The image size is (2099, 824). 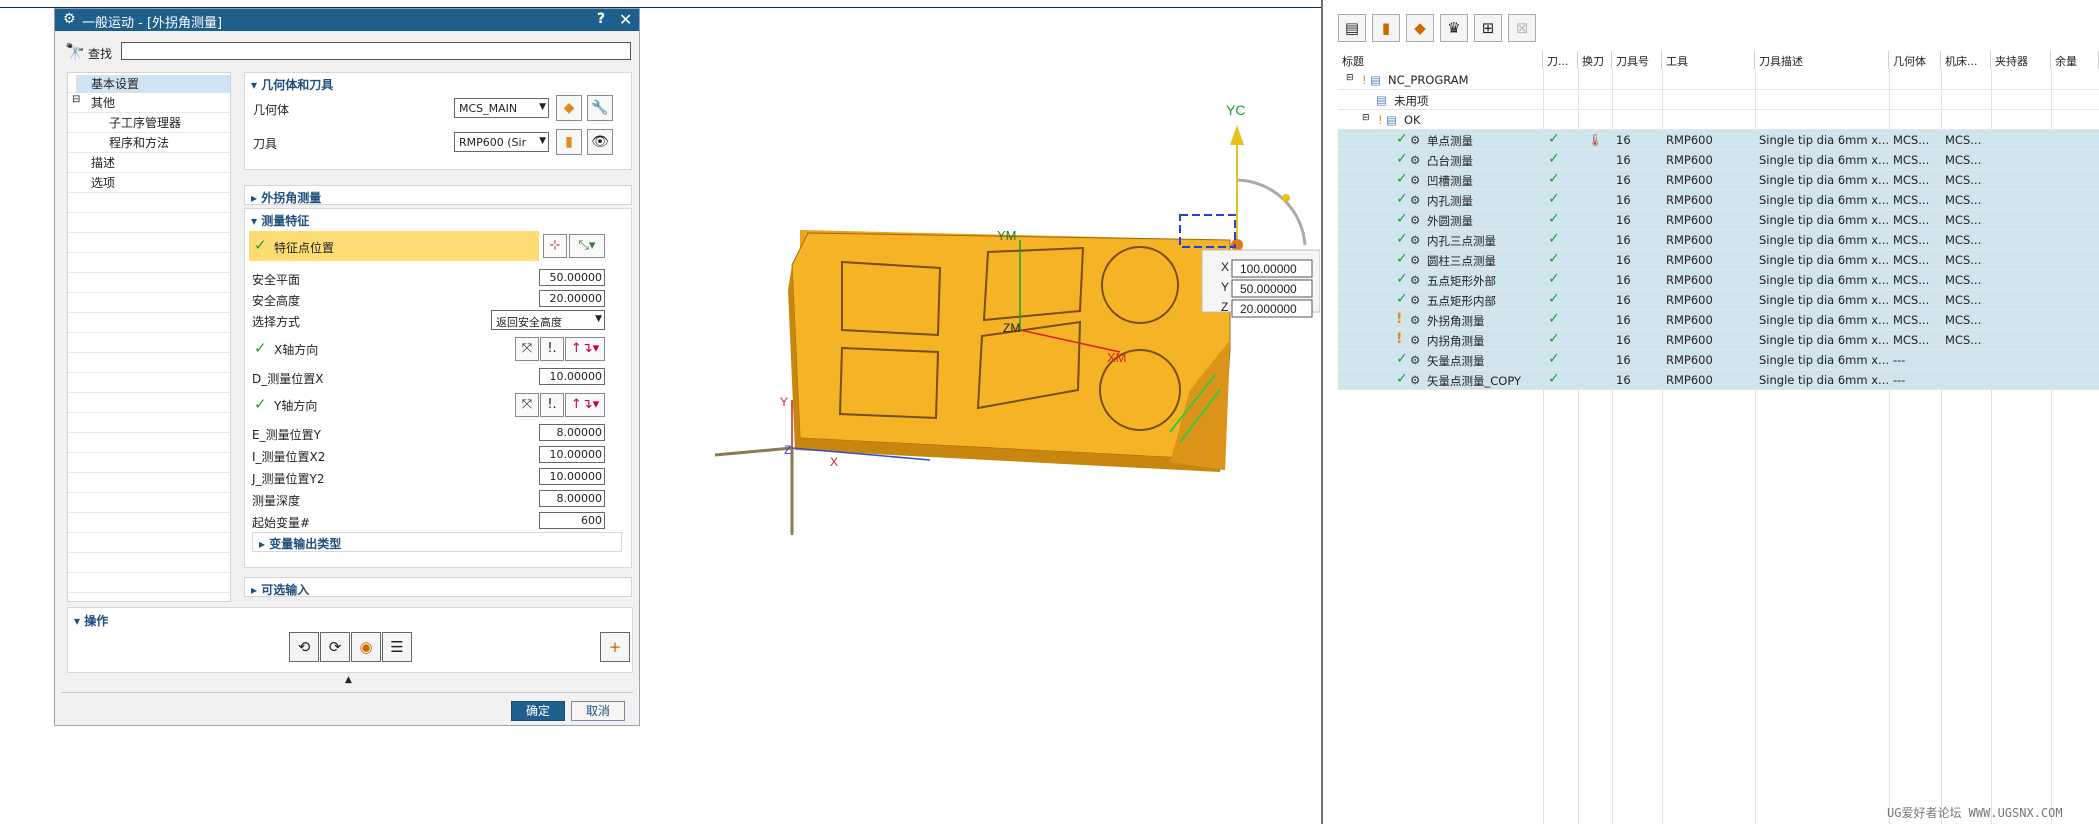 I want to click on point-dialog-icon: ⊹, so click(x=555, y=246).